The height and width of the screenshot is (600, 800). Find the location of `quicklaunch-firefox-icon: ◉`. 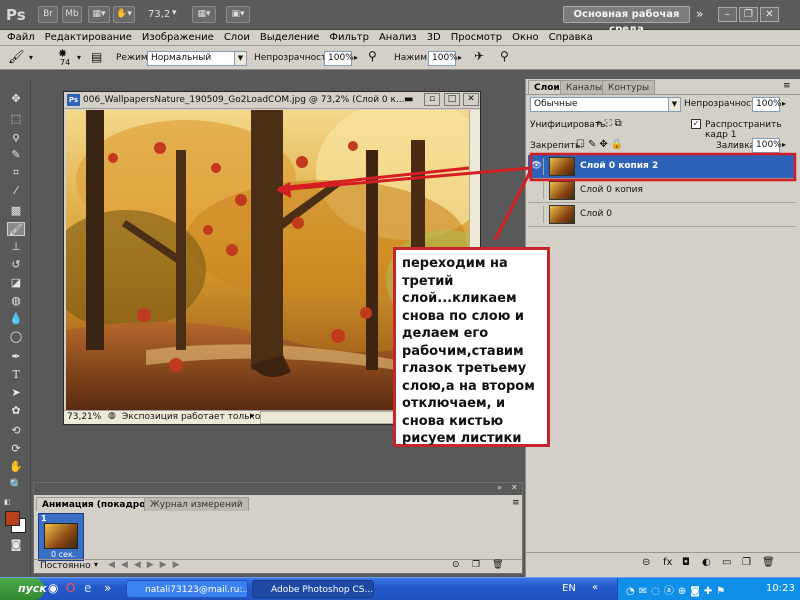

quicklaunch-firefox-icon: ◉ is located at coordinates (53, 588).